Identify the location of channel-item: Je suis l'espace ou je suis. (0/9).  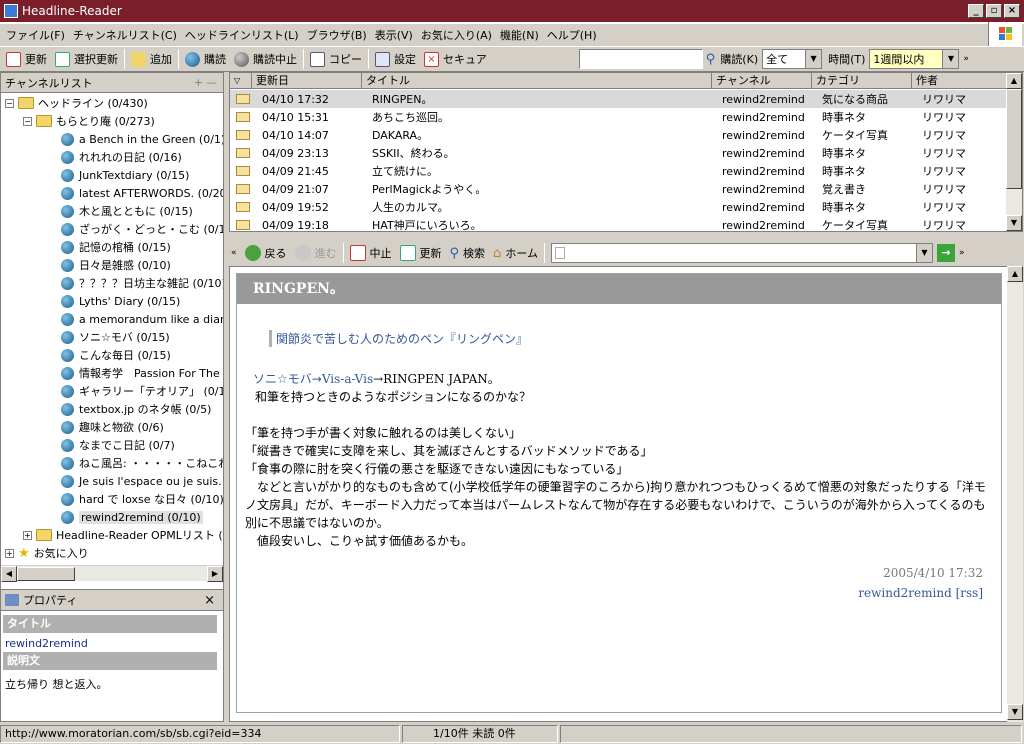
(142, 481).